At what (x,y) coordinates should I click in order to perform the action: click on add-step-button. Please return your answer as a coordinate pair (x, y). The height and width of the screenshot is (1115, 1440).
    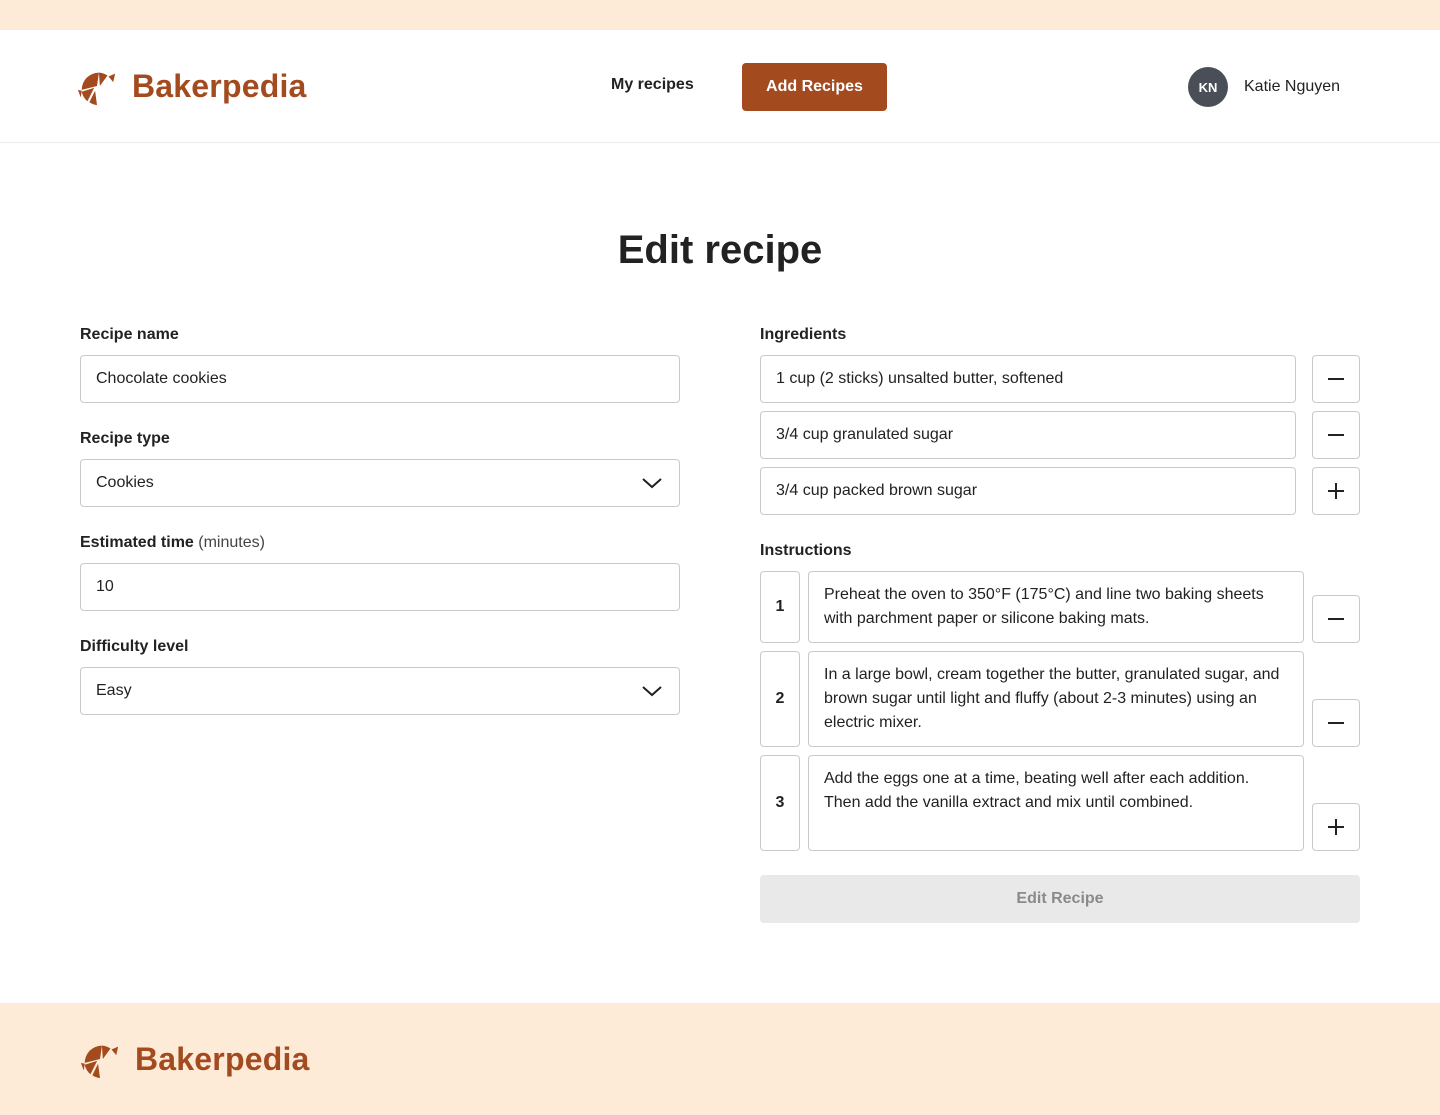
    Looking at the image, I should click on (1336, 827).